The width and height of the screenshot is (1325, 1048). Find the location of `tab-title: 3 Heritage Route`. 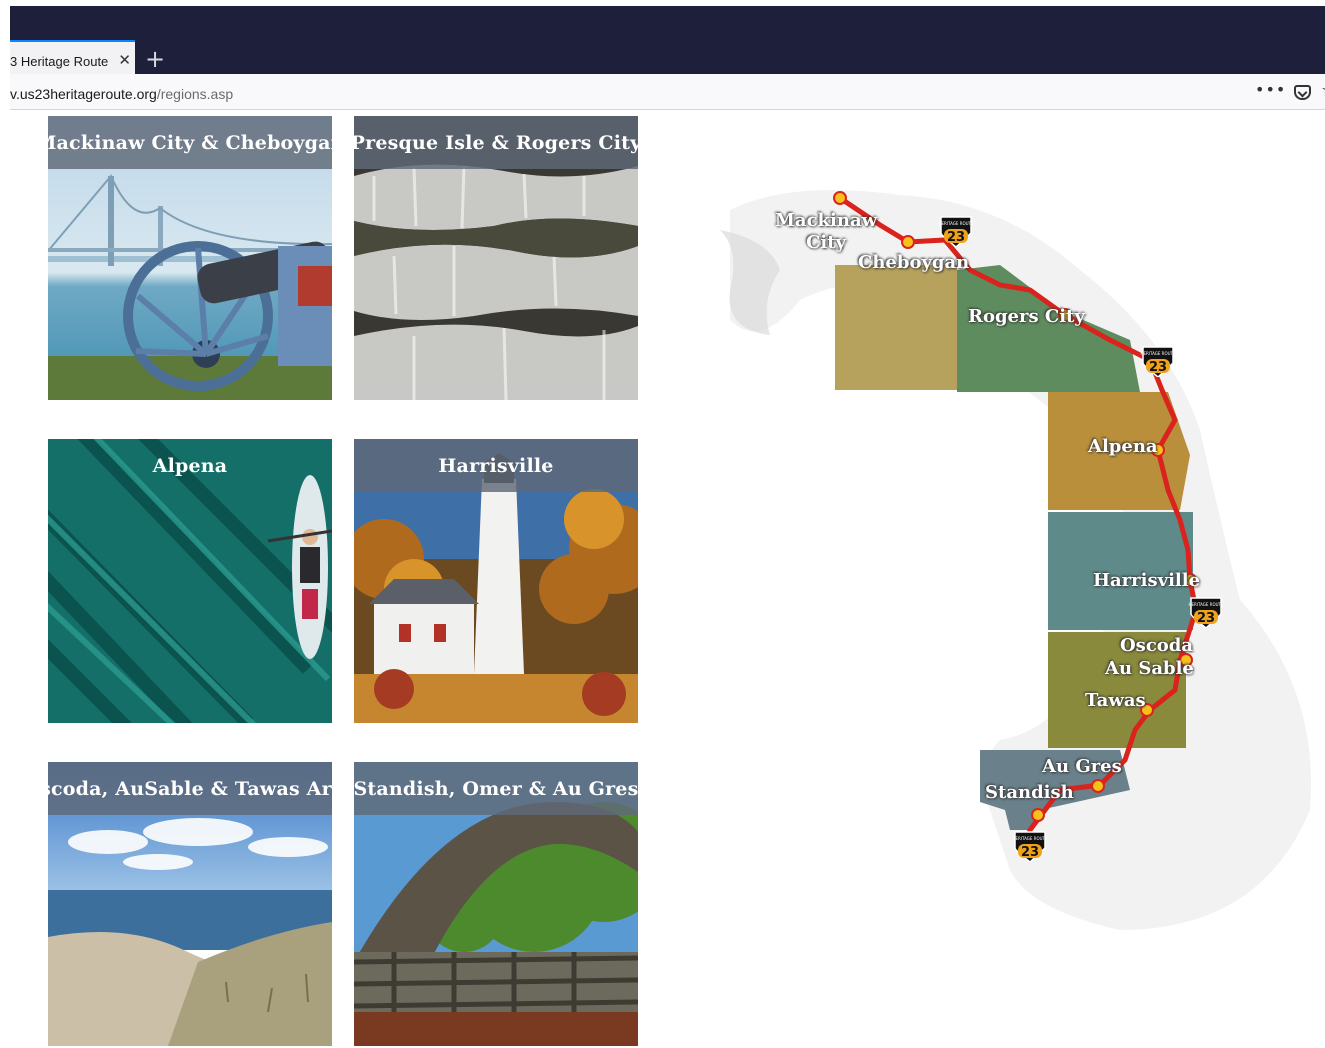

tab-title: 3 Heritage Route is located at coordinates (59, 61).